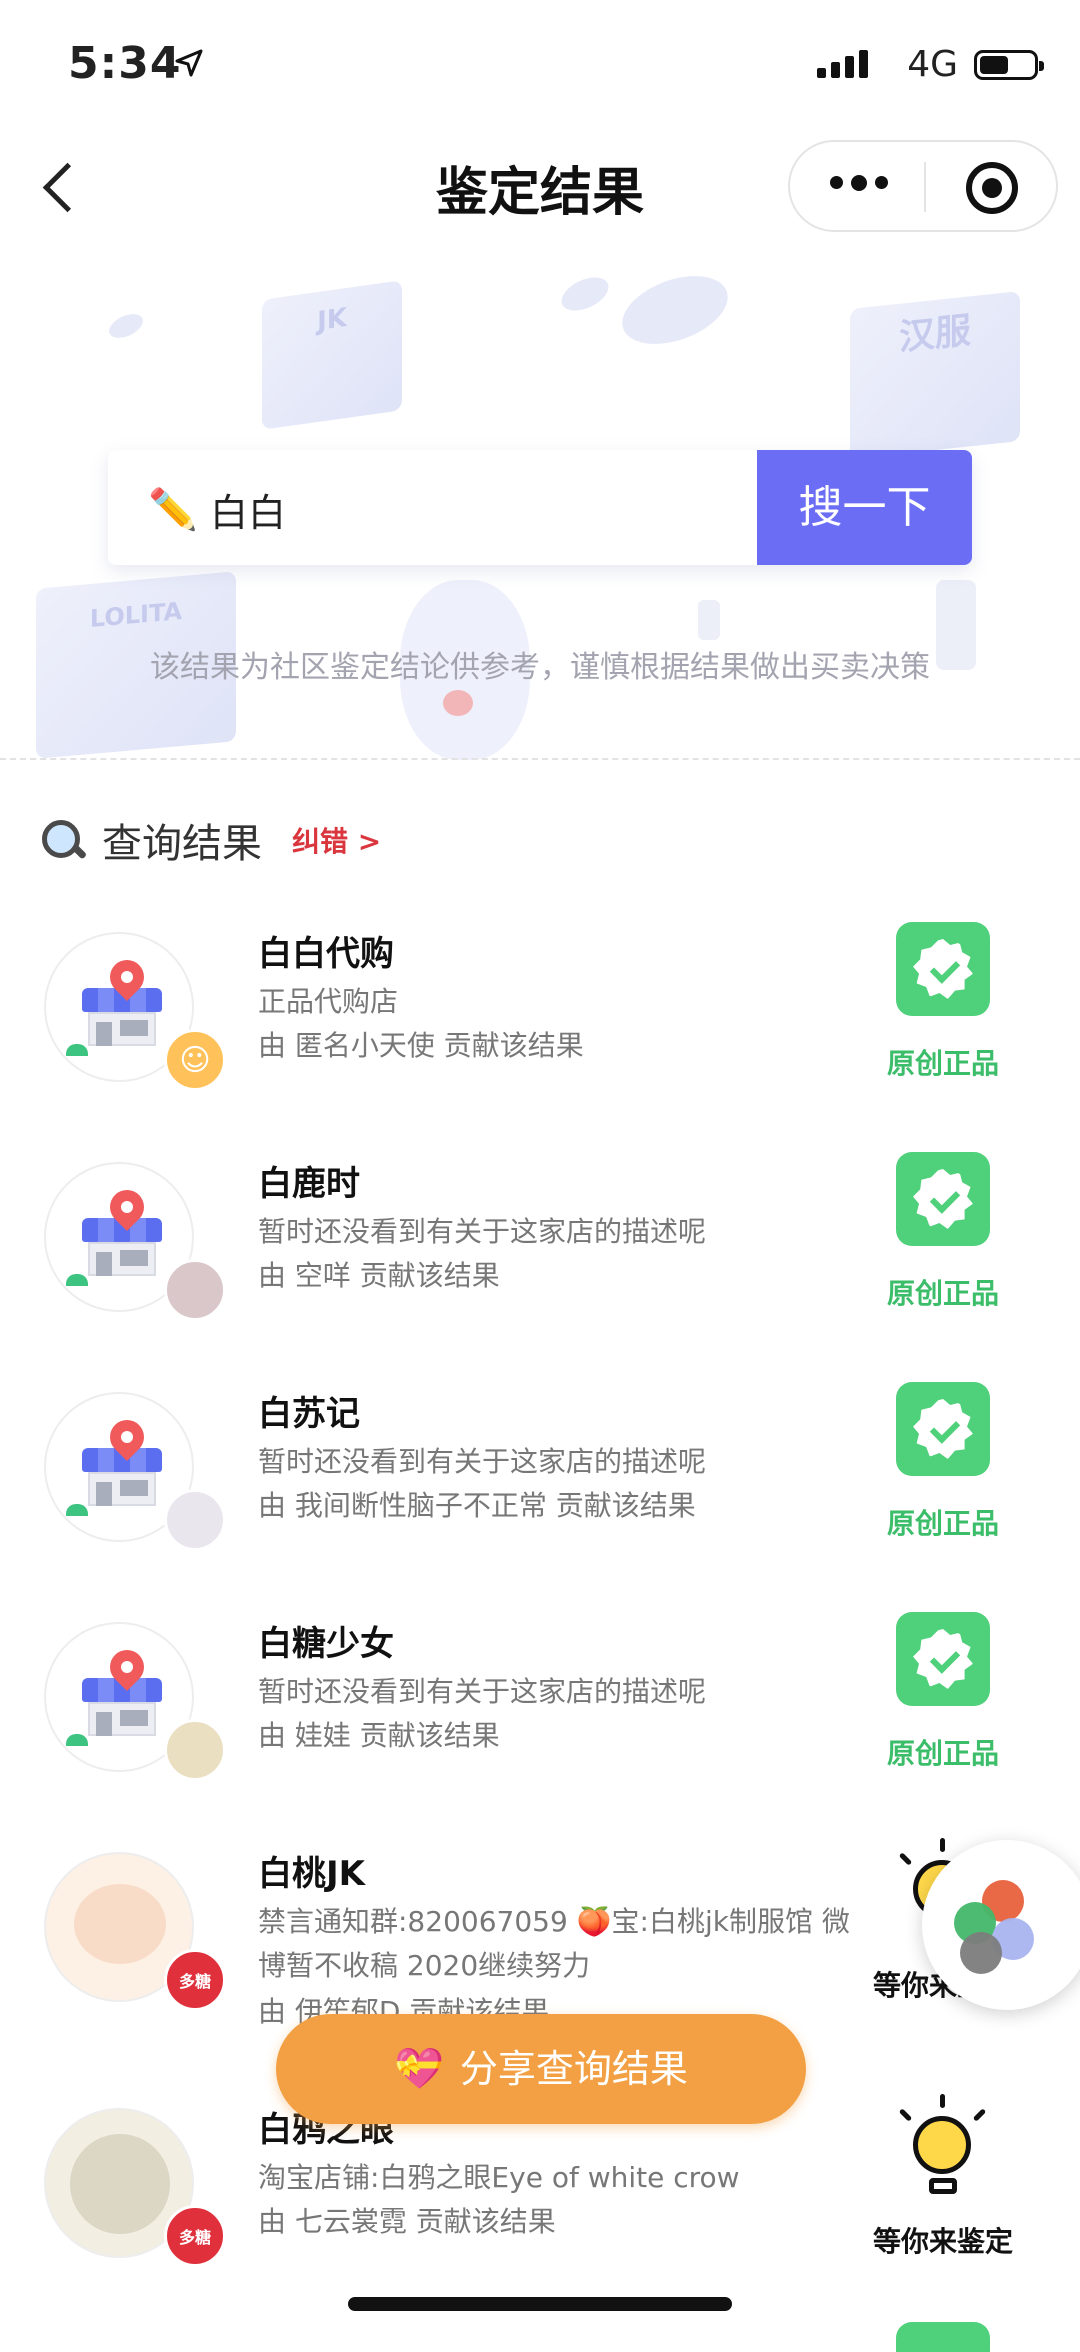 Image resolution: width=1080 pixels, height=2352 pixels. I want to click on contributor-avatar: ☺, so click(195, 1060).